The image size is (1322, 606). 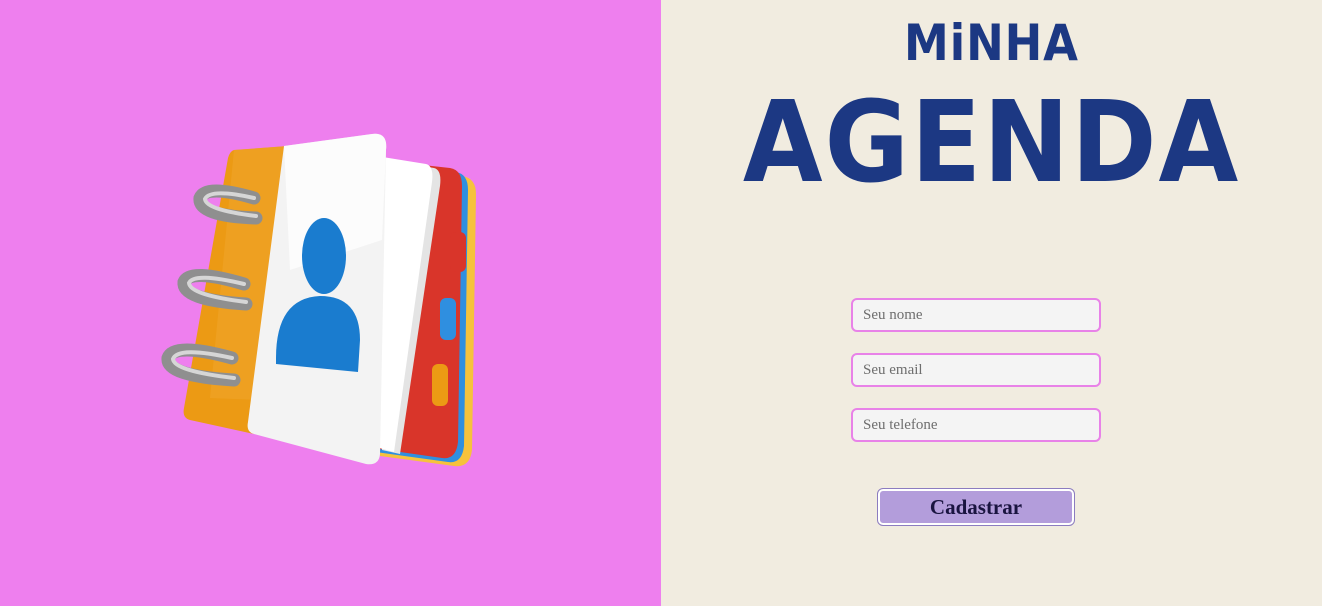 I want to click on contact-form, so click(x=976, y=380).